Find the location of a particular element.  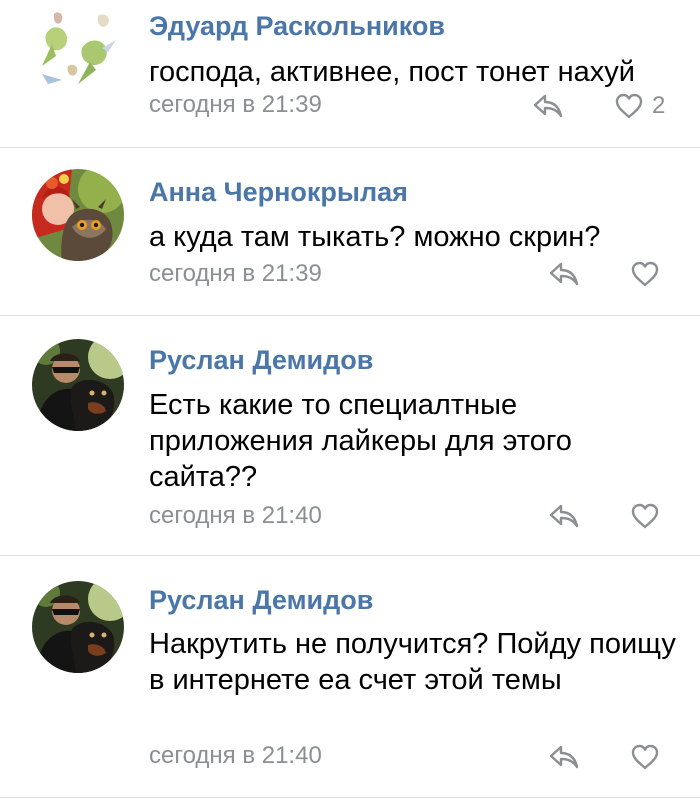

like-button: 2 is located at coordinates (639, 106).